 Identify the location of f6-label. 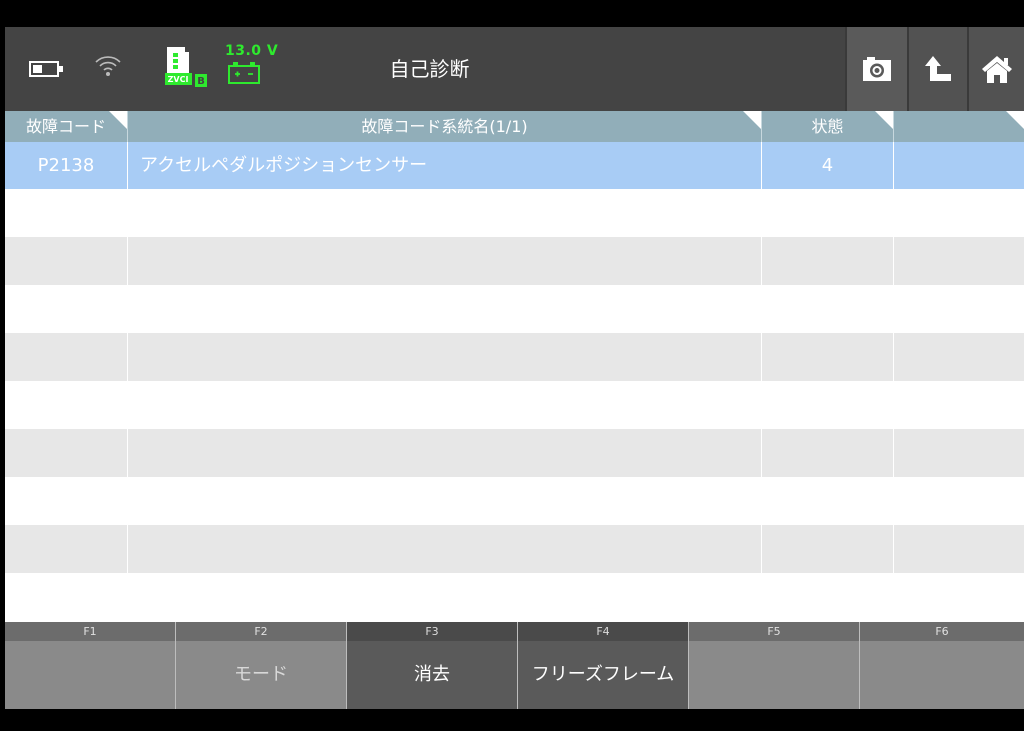
(942, 675).